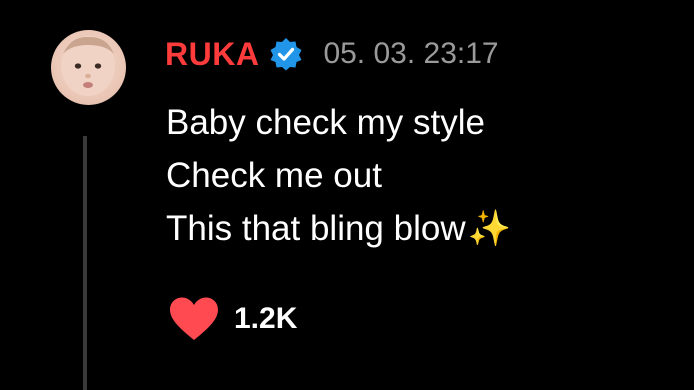 This screenshot has width=694, height=390. Describe the element at coordinates (411, 53) in the screenshot. I see `timestamp: 05. 03. 23:17` at that location.